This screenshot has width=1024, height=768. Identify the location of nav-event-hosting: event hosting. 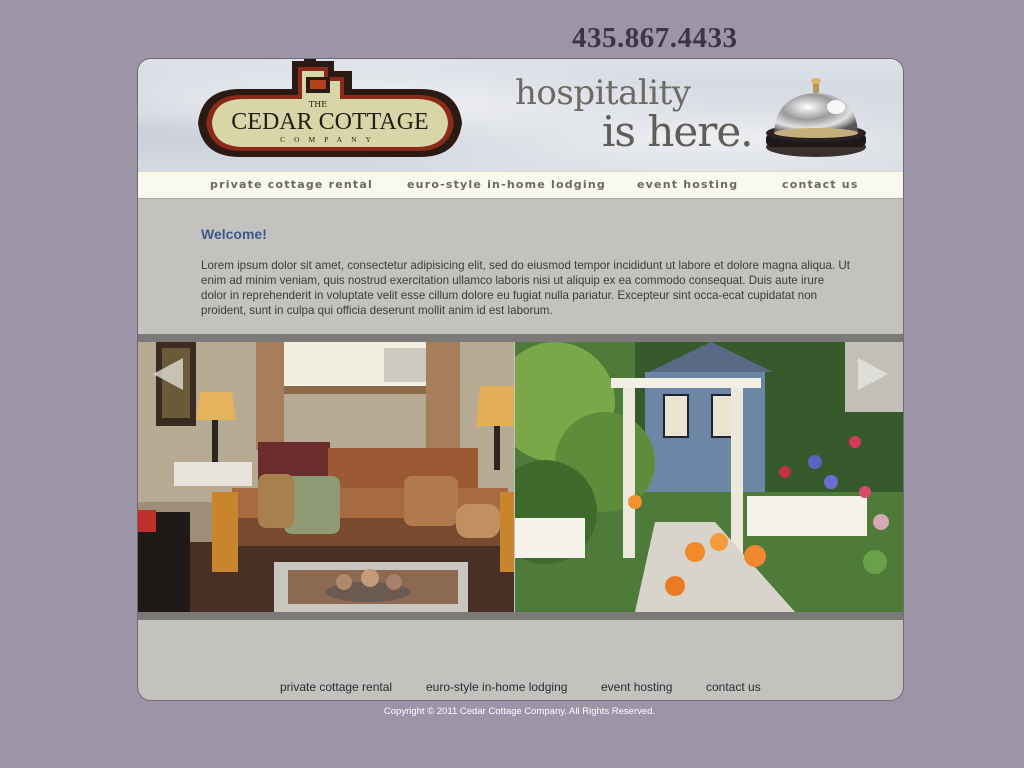
(687, 184).